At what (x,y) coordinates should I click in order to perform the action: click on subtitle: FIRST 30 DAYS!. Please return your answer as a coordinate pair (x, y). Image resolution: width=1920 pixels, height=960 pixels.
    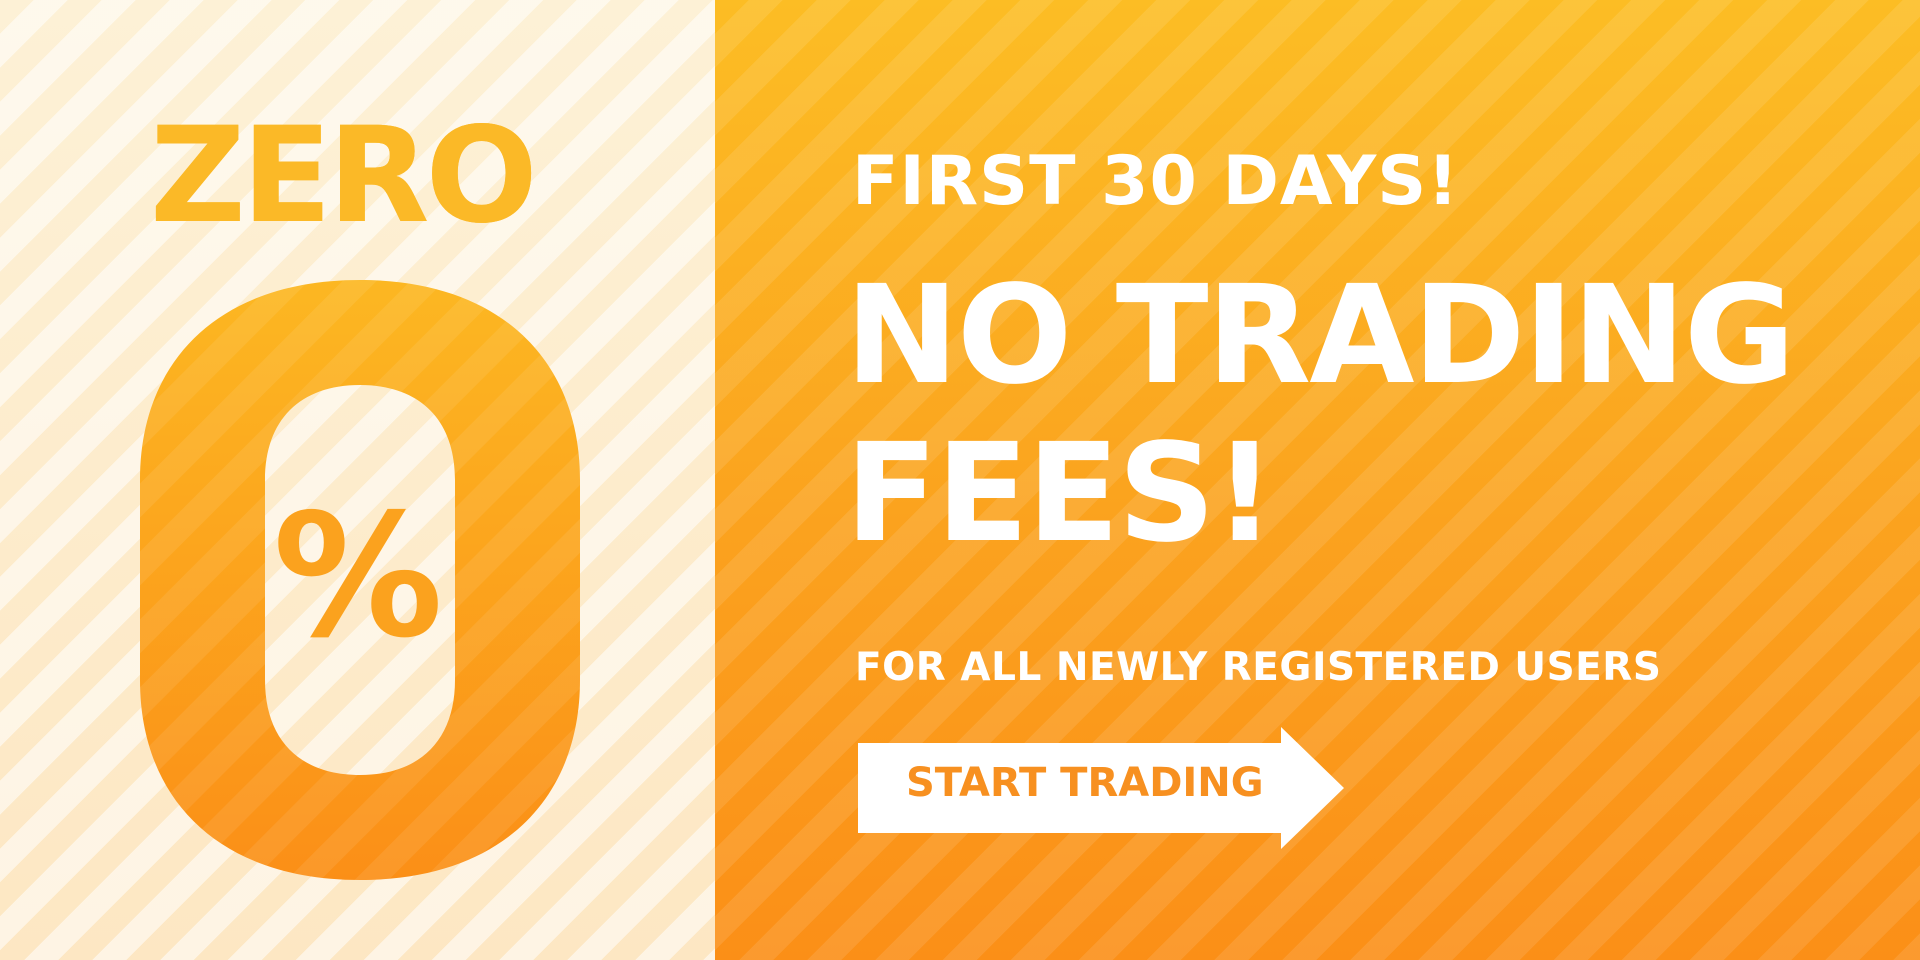
    Looking at the image, I should click on (1156, 181).